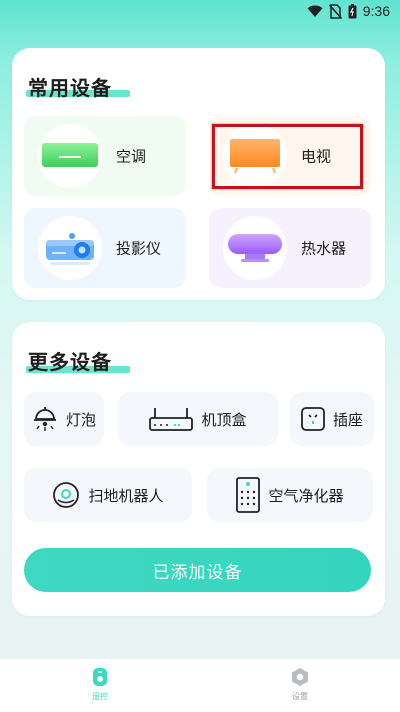 The height and width of the screenshot is (712, 400). What do you see at coordinates (198, 419) in the screenshot?
I see `device-tile-set-top-box: 机顶盒` at bounding box center [198, 419].